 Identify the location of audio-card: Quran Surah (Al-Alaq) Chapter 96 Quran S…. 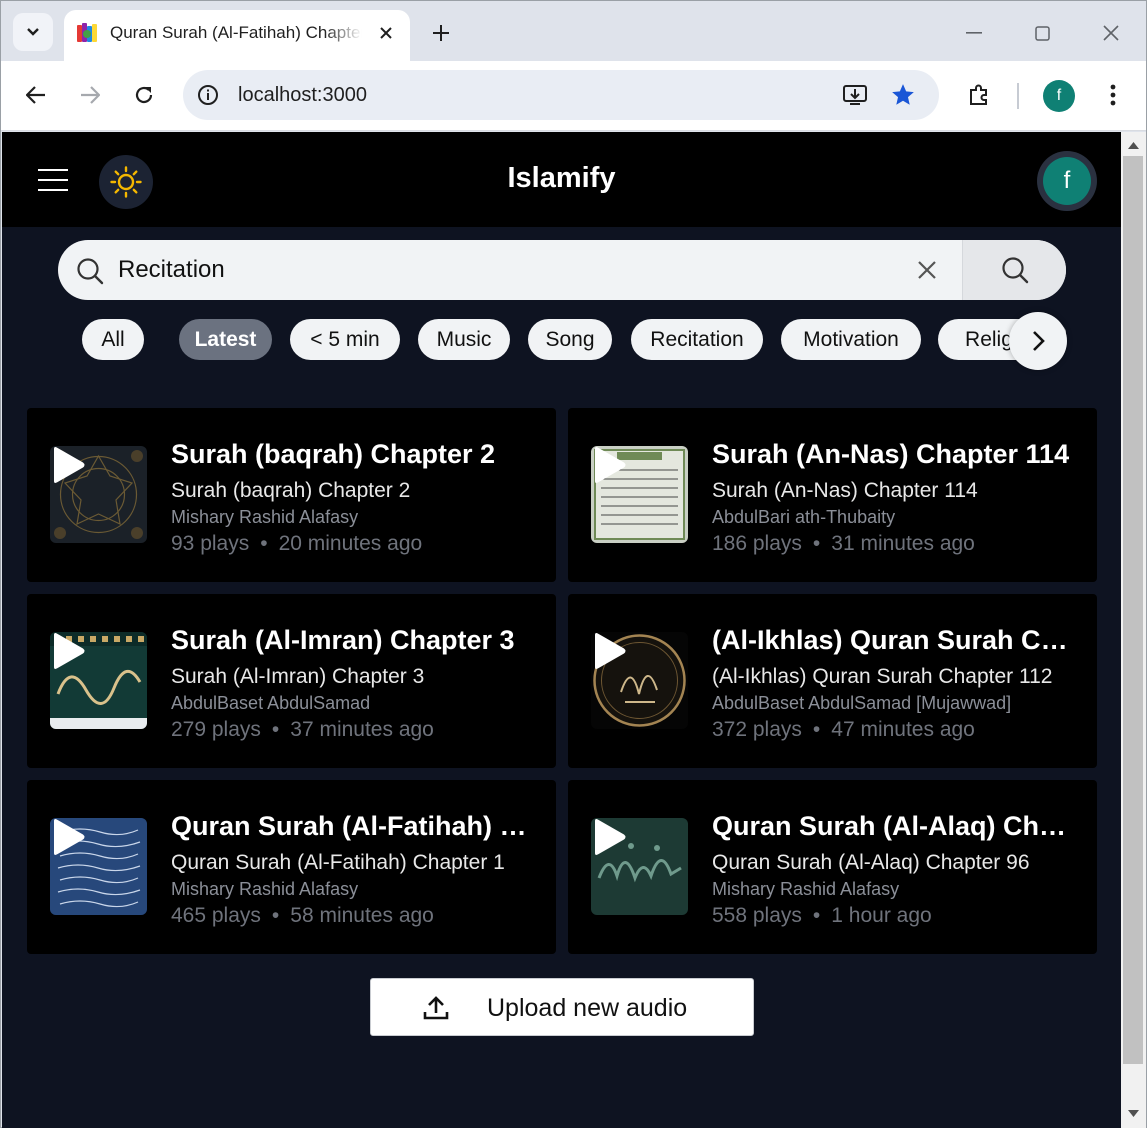
(832, 867).